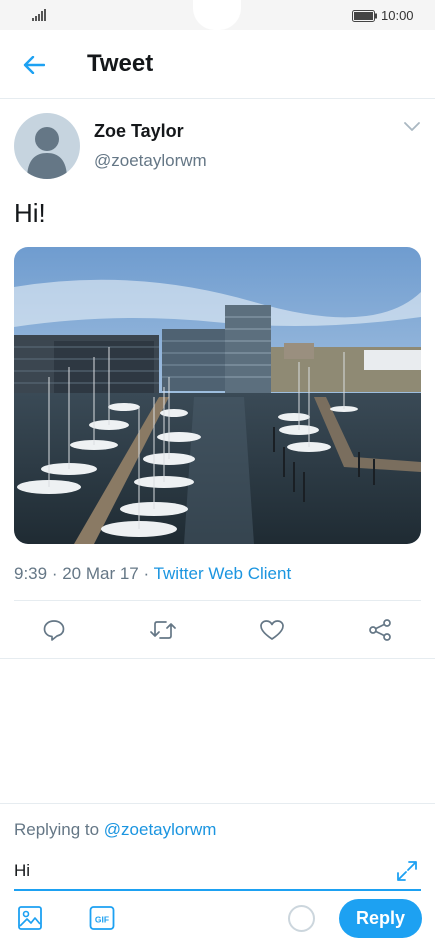  I want to click on share-icon, so click(380, 630).